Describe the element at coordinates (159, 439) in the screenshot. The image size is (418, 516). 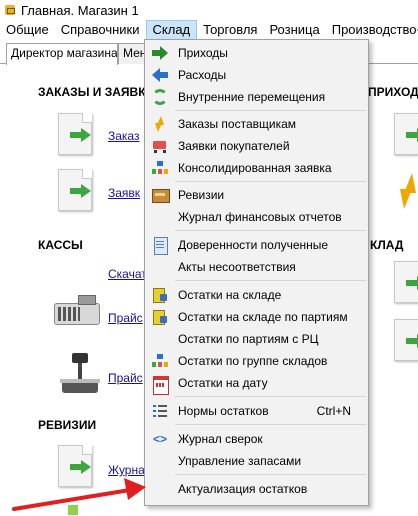
I see `code-icon: <>` at that location.